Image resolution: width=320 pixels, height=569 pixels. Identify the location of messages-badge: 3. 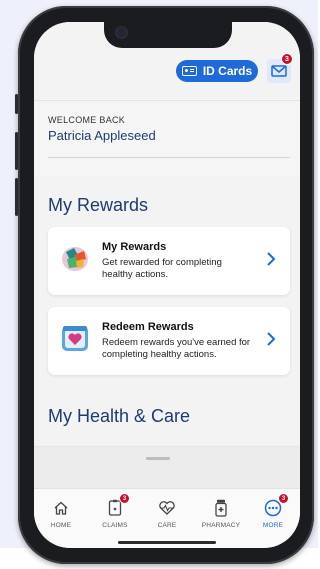
(287, 59).